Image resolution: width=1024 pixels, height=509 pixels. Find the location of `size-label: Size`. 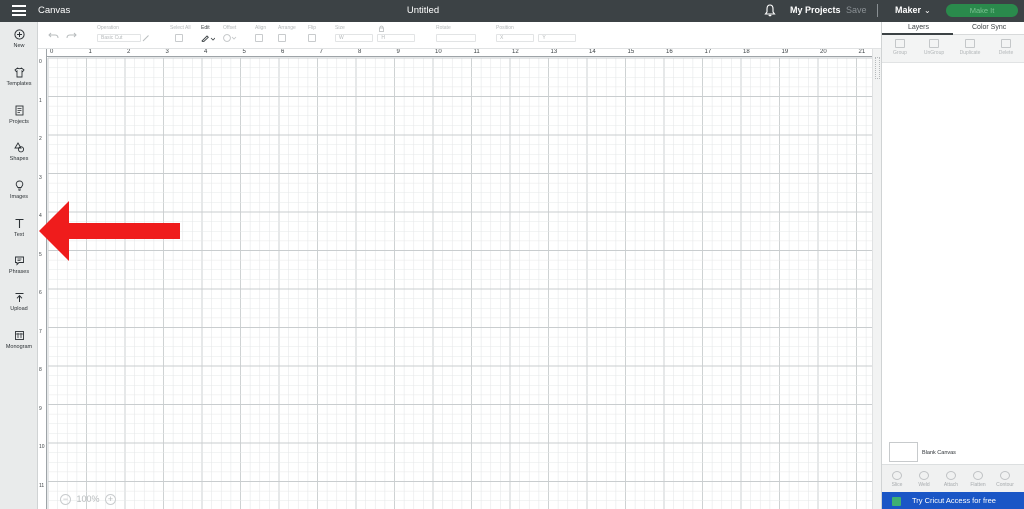

size-label: Size is located at coordinates (340, 28).